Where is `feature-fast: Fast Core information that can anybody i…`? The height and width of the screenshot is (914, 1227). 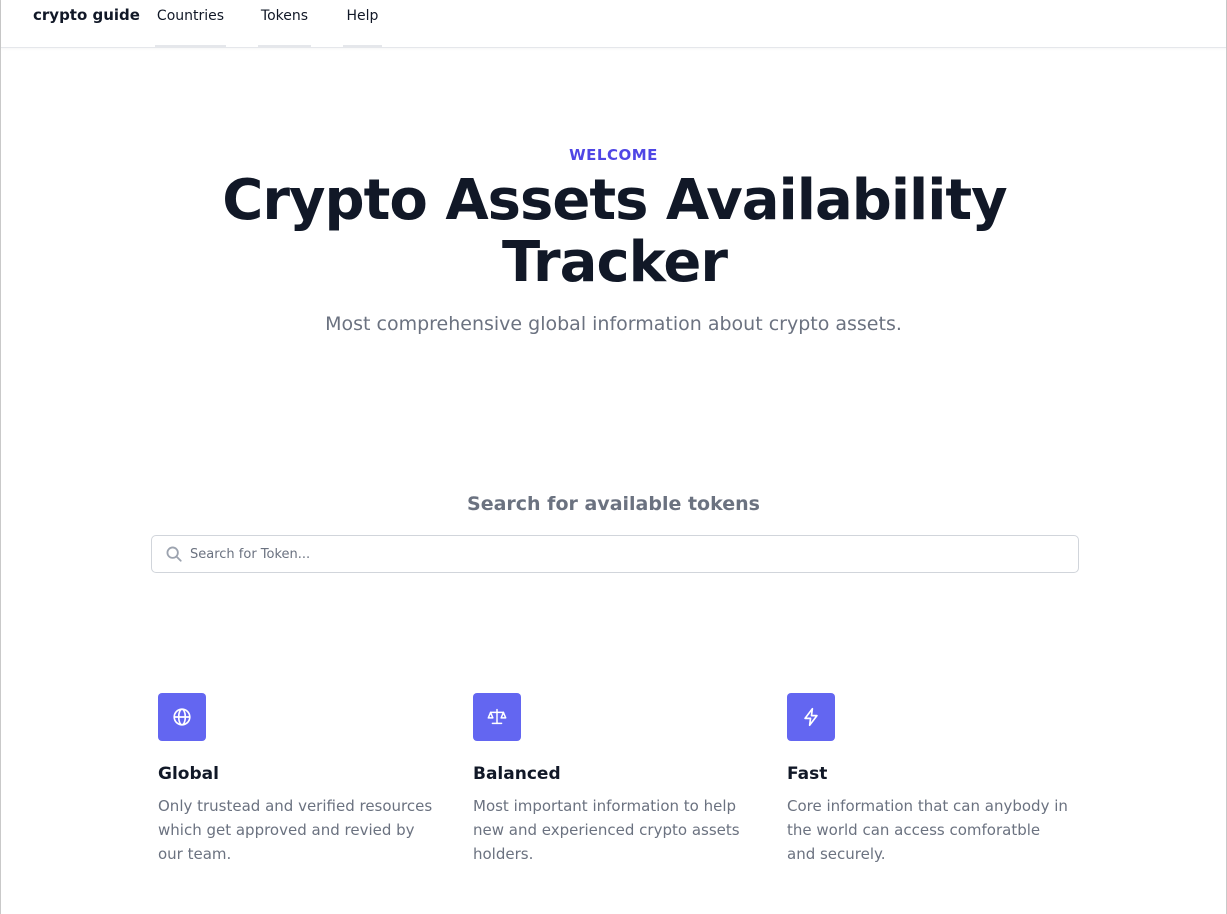
feature-fast: Fast Core information that can anybody i… is located at coordinates (932, 779).